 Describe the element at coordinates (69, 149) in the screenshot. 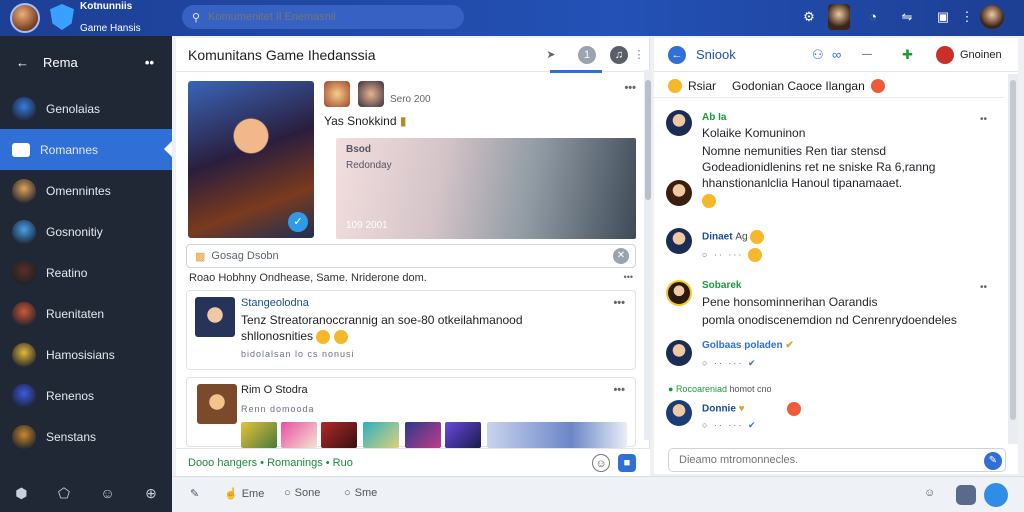

I see `sidebar-item-label: Romannes` at that location.